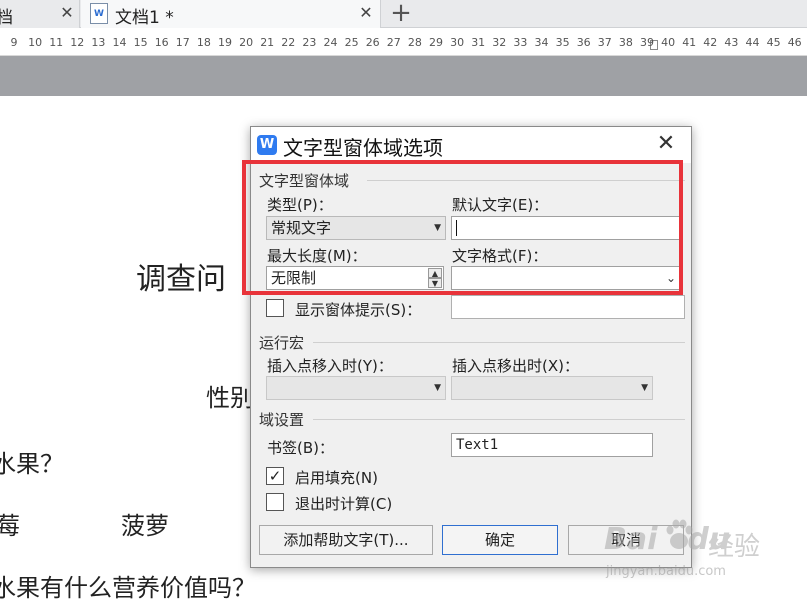  I want to click on type-select: 常规文字 ▼, so click(356, 228).